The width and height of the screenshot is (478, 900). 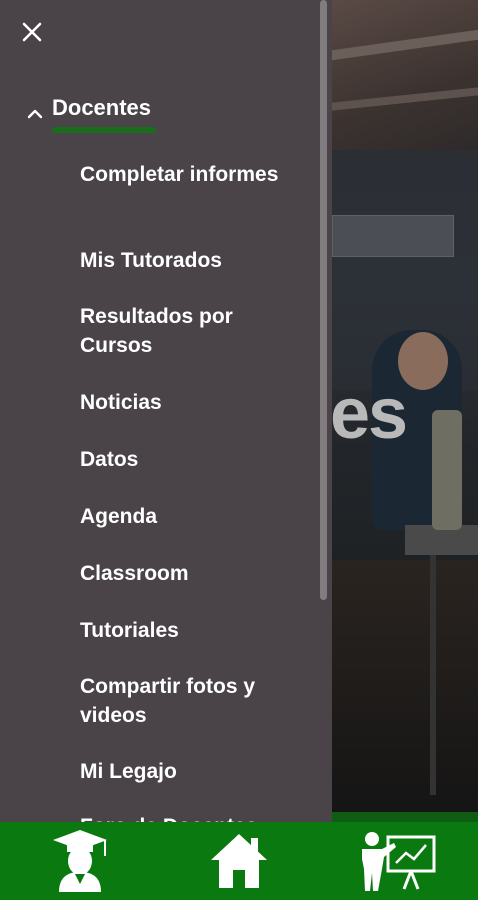 What do you see at coordinates (195, 630) in the screenshot?
I see `menu-item-tutoriales: Tutoriales` at bounding box center [195, 630].